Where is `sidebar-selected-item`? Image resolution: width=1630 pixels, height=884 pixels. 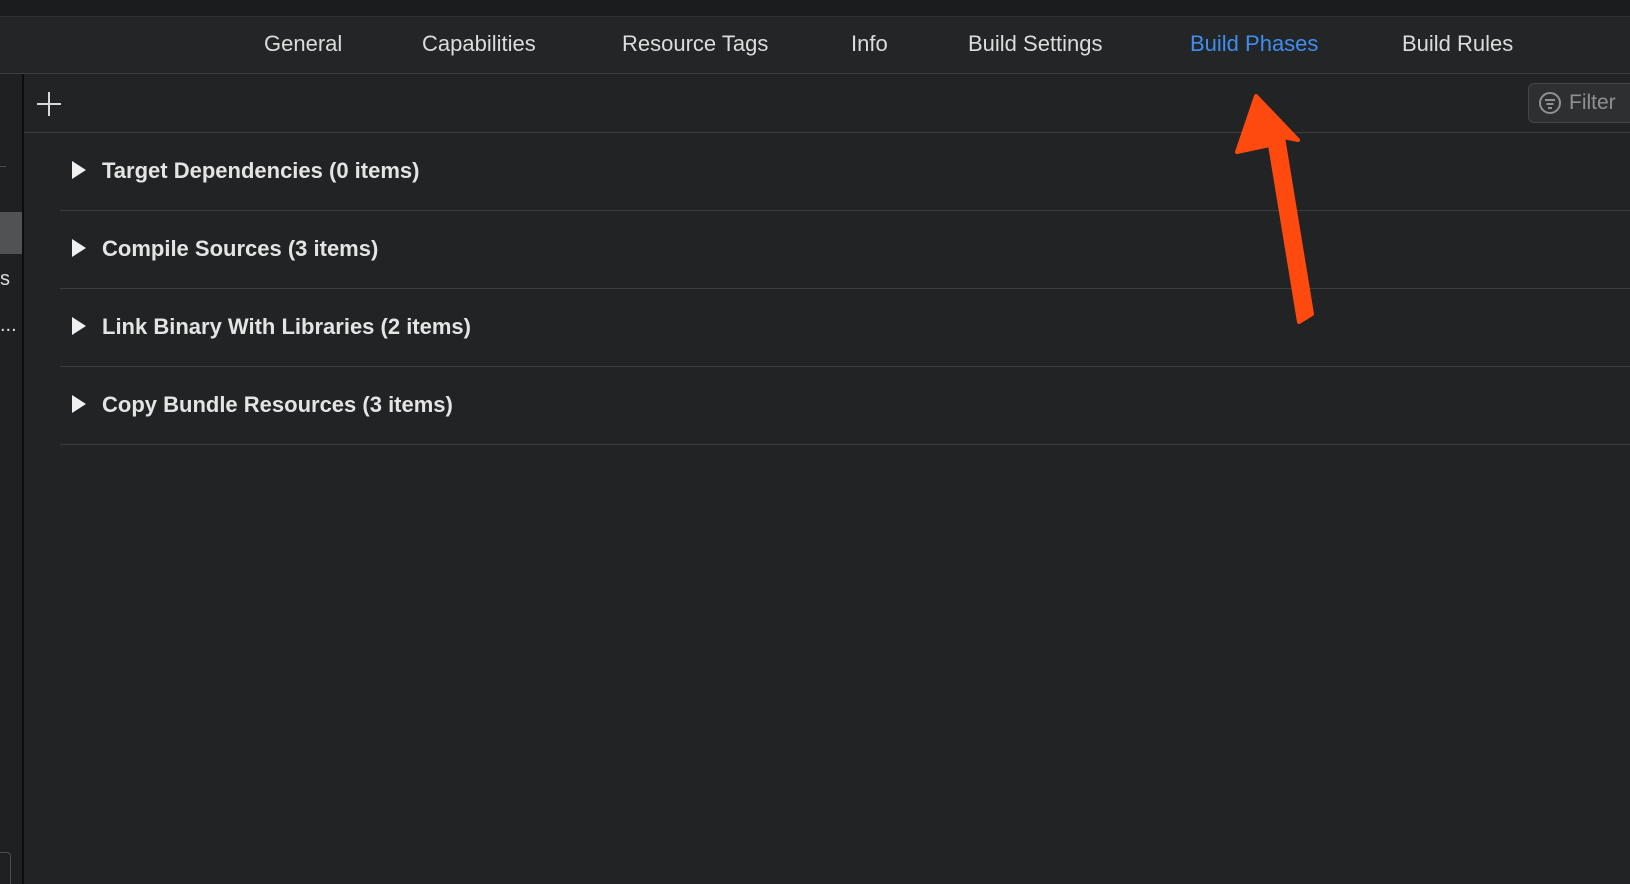
sidebar-selected-item is located at coordinates (11, 233).